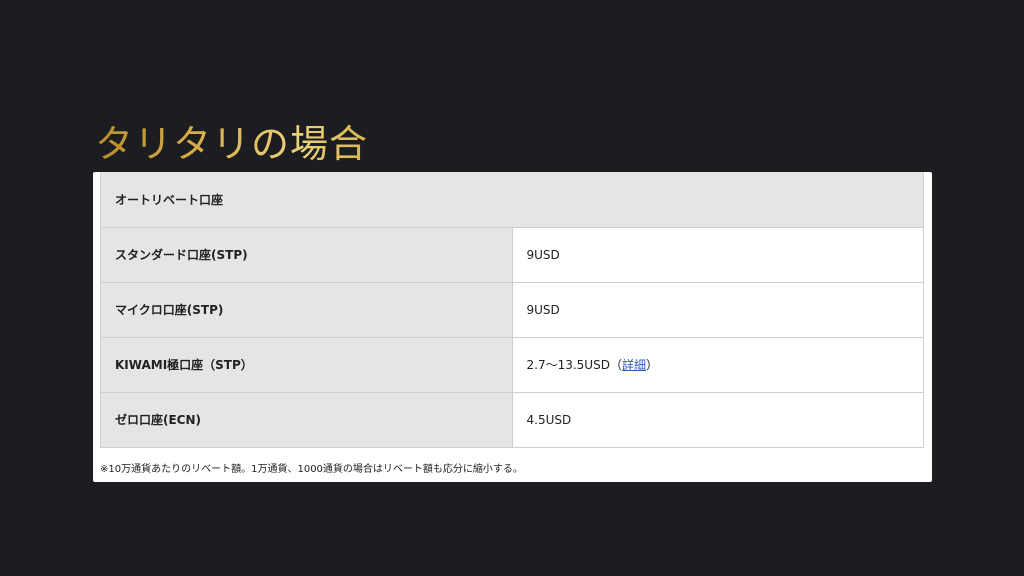 The image size is (1024, 576). What do you see at coordinates (568, 365) in the screenshot?
I see `rebate-value-kiwami-text: 2.7〜13.5USD` at bounding box center [568, 365].